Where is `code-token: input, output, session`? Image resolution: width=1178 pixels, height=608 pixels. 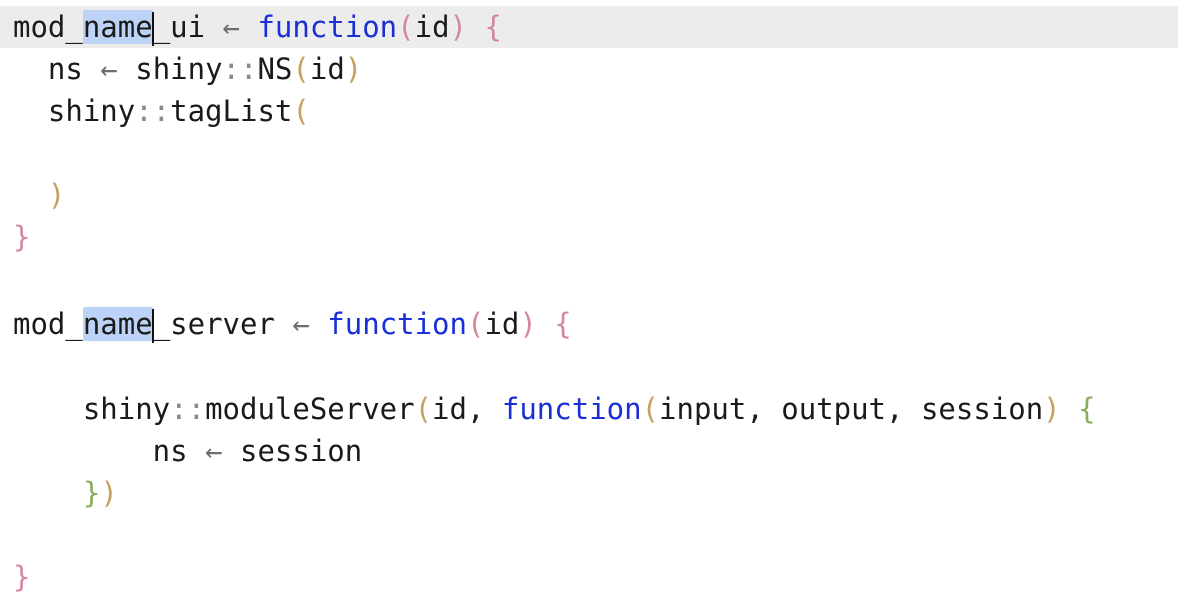
code-token: input, output, session is located at coordinates (851, 409).